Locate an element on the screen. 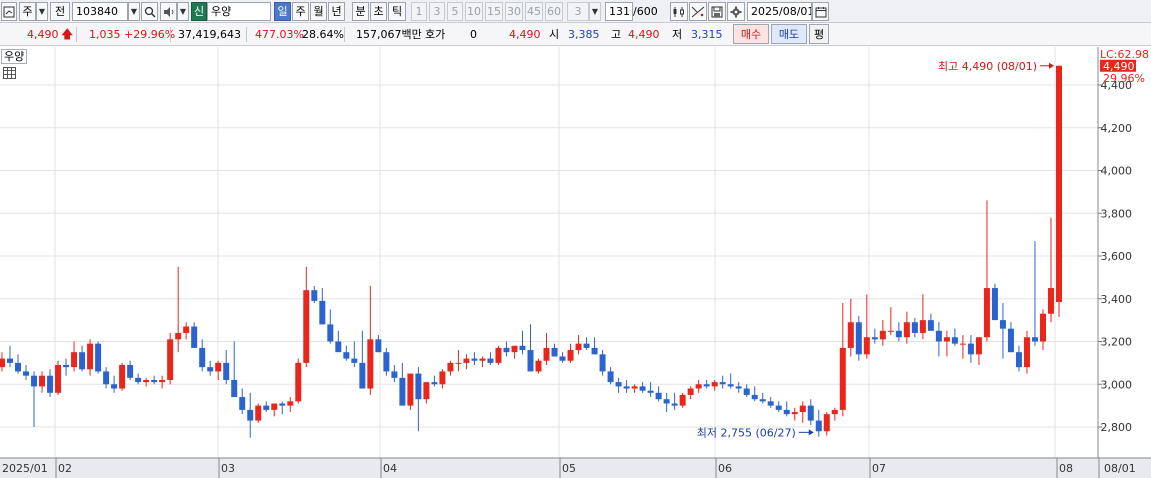 The image size is (1151, 478). stock-name-field: 우양 is located at coordinates (239, 11).